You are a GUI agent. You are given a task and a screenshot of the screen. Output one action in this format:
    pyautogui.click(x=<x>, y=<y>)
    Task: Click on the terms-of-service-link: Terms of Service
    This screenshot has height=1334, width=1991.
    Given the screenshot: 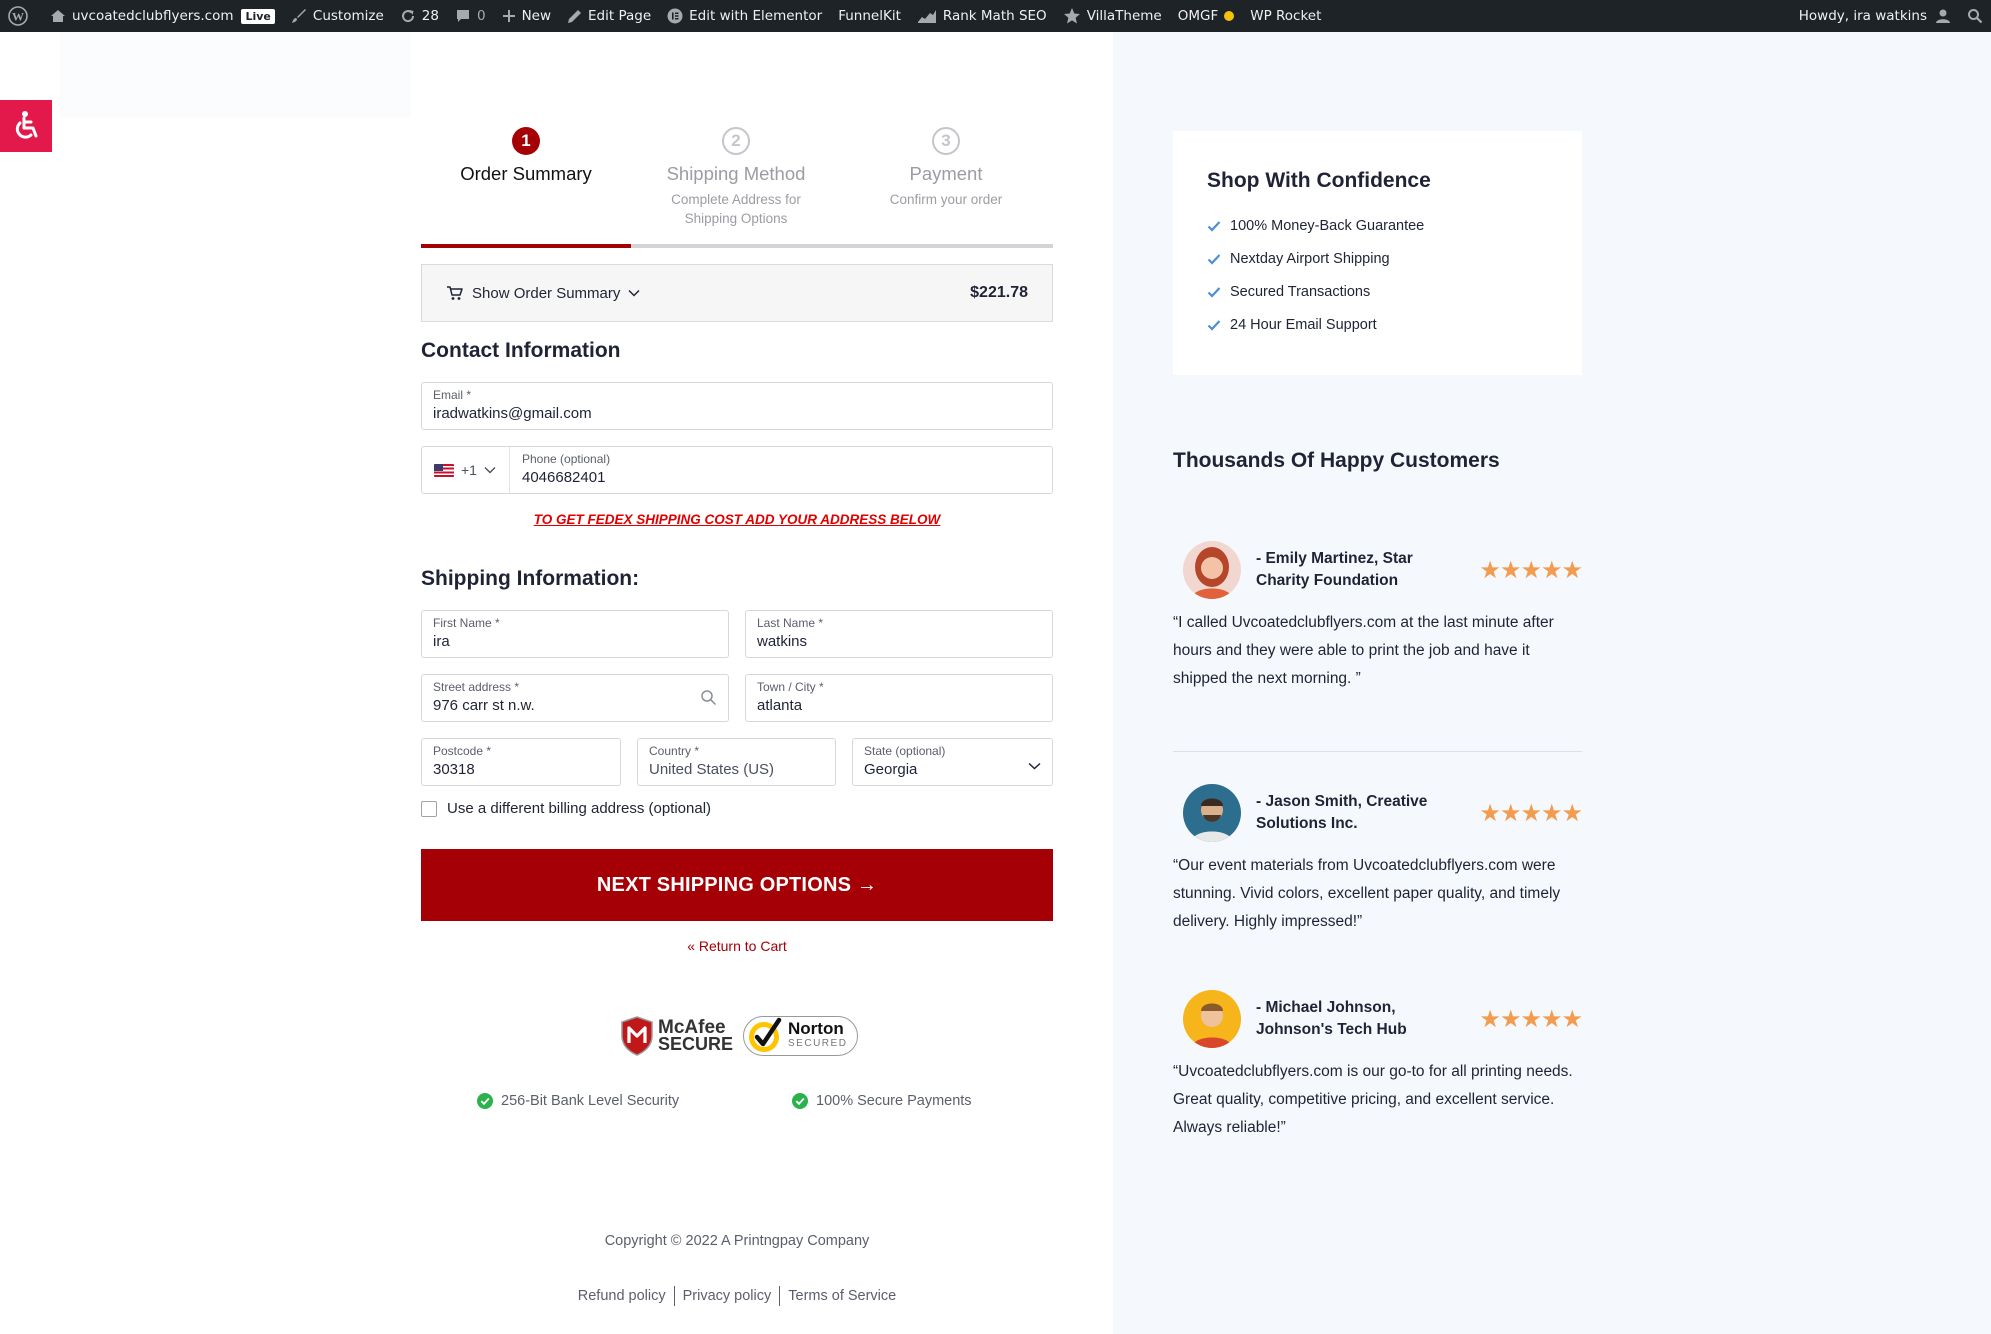 What is the action you would take?
    pyautogui.click(x=842, y=1296)
    